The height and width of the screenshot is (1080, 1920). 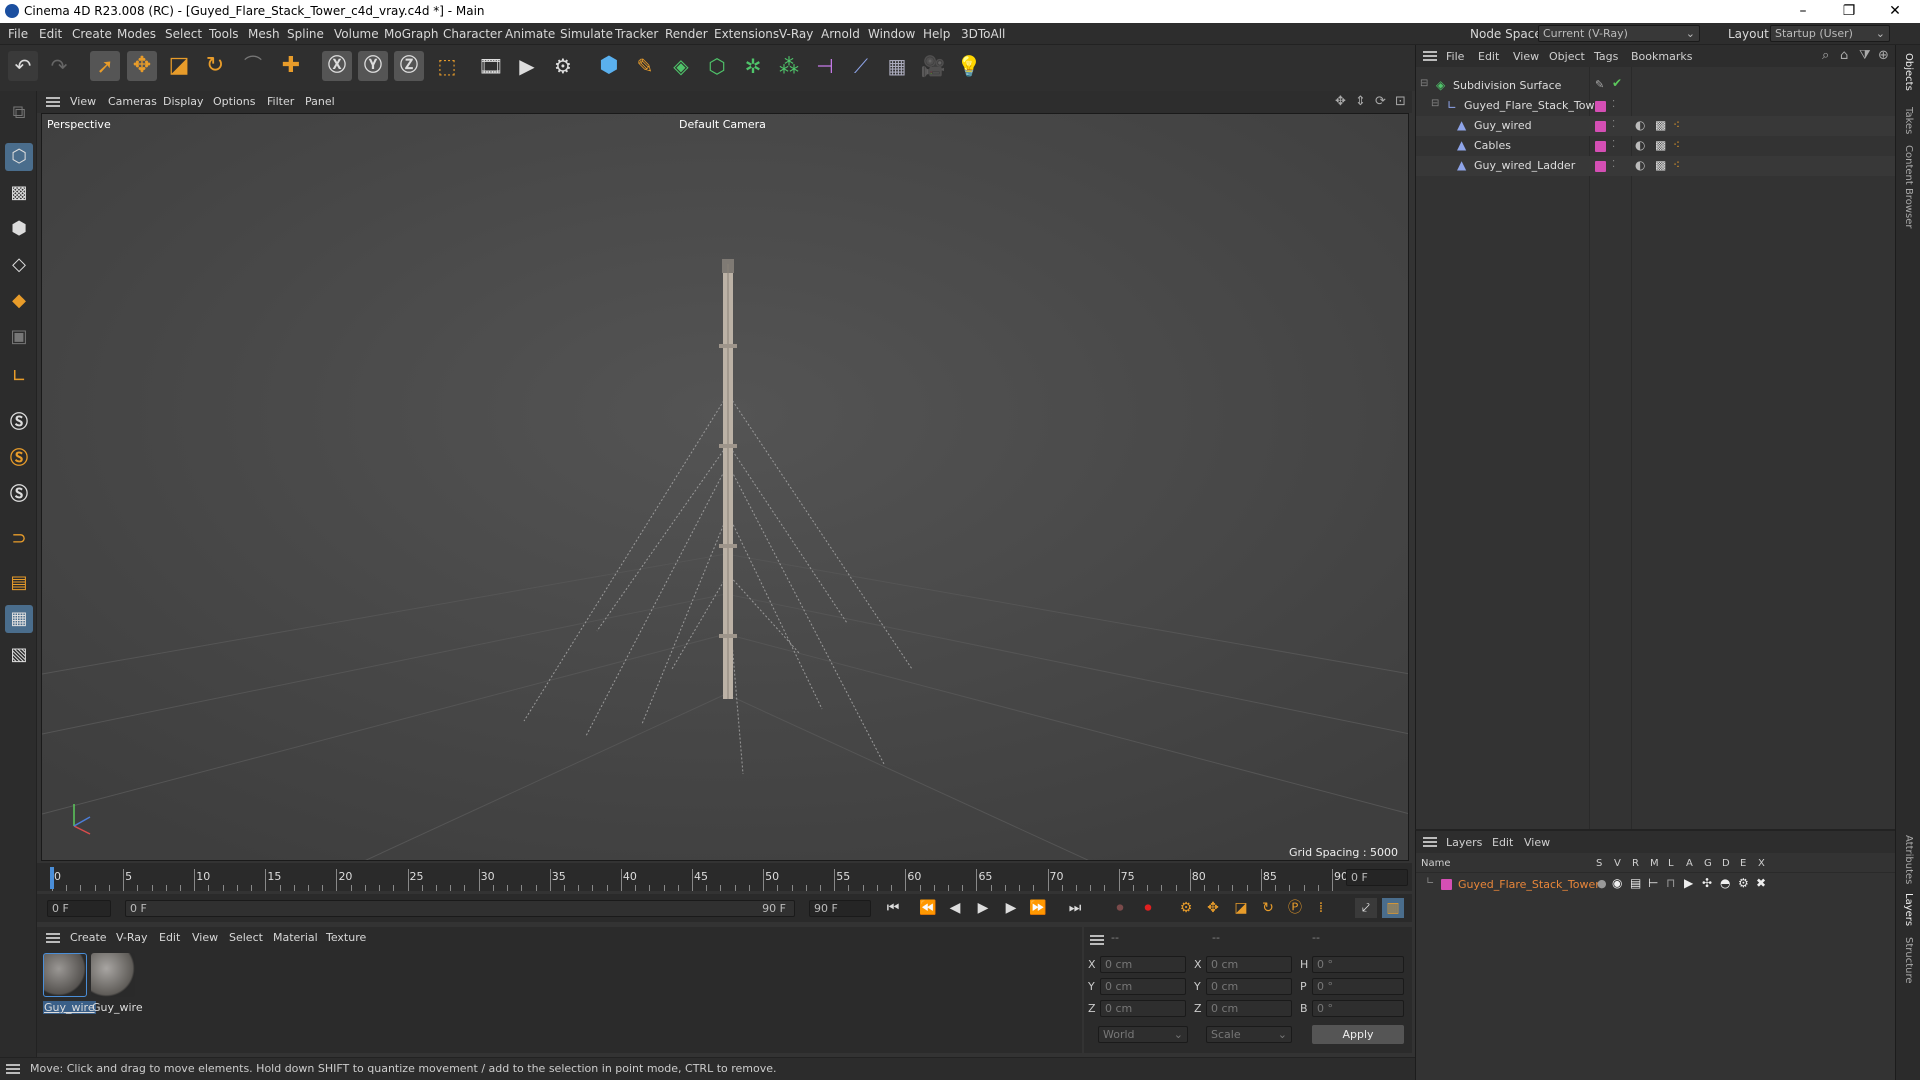 I want to click on flag-expressions: E, so click(x=1743, y=863).